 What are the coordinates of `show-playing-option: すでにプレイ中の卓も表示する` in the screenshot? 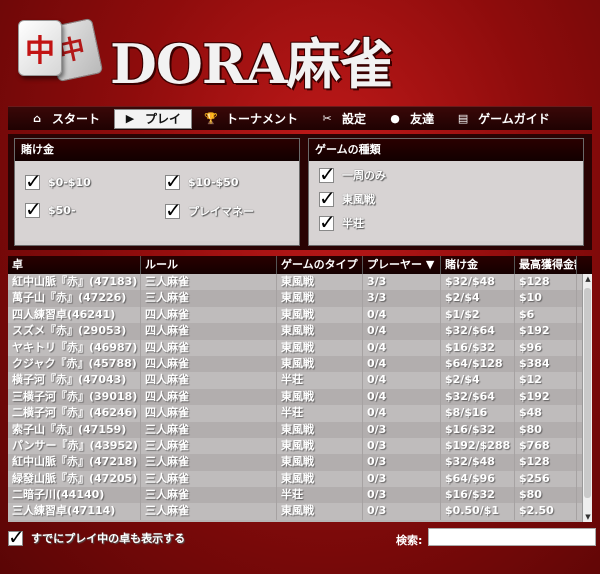 It's located at (96, 537).